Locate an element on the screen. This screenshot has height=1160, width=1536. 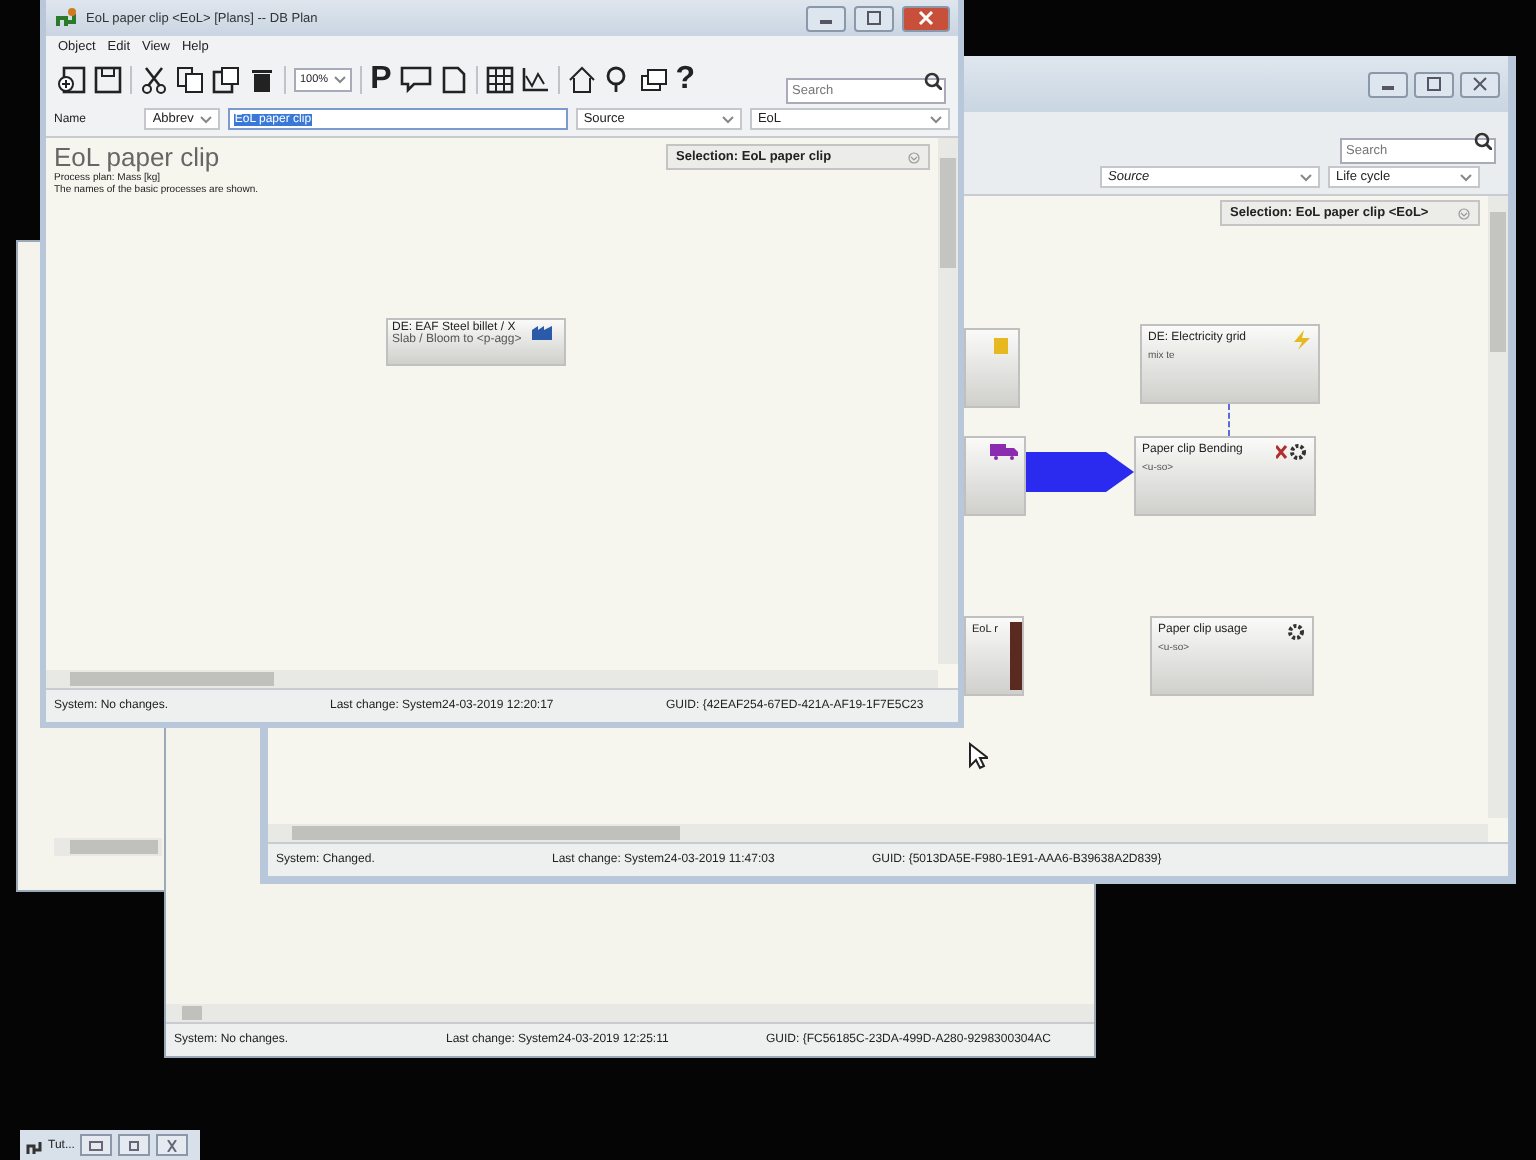
cut-icon is located at coordinates (154, 80).